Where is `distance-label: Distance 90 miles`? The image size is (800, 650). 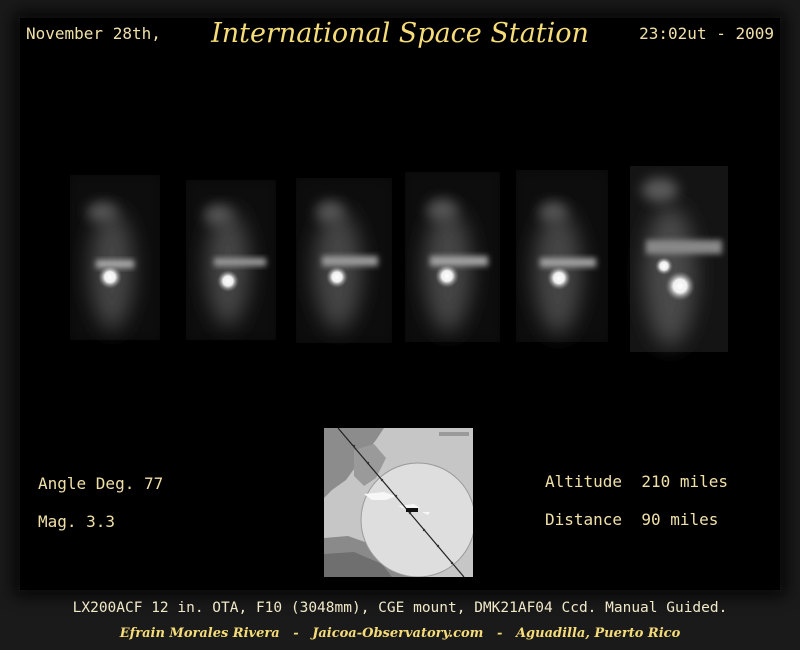 distance-label: Distance 90 miles is located at coordinates (632, 519).